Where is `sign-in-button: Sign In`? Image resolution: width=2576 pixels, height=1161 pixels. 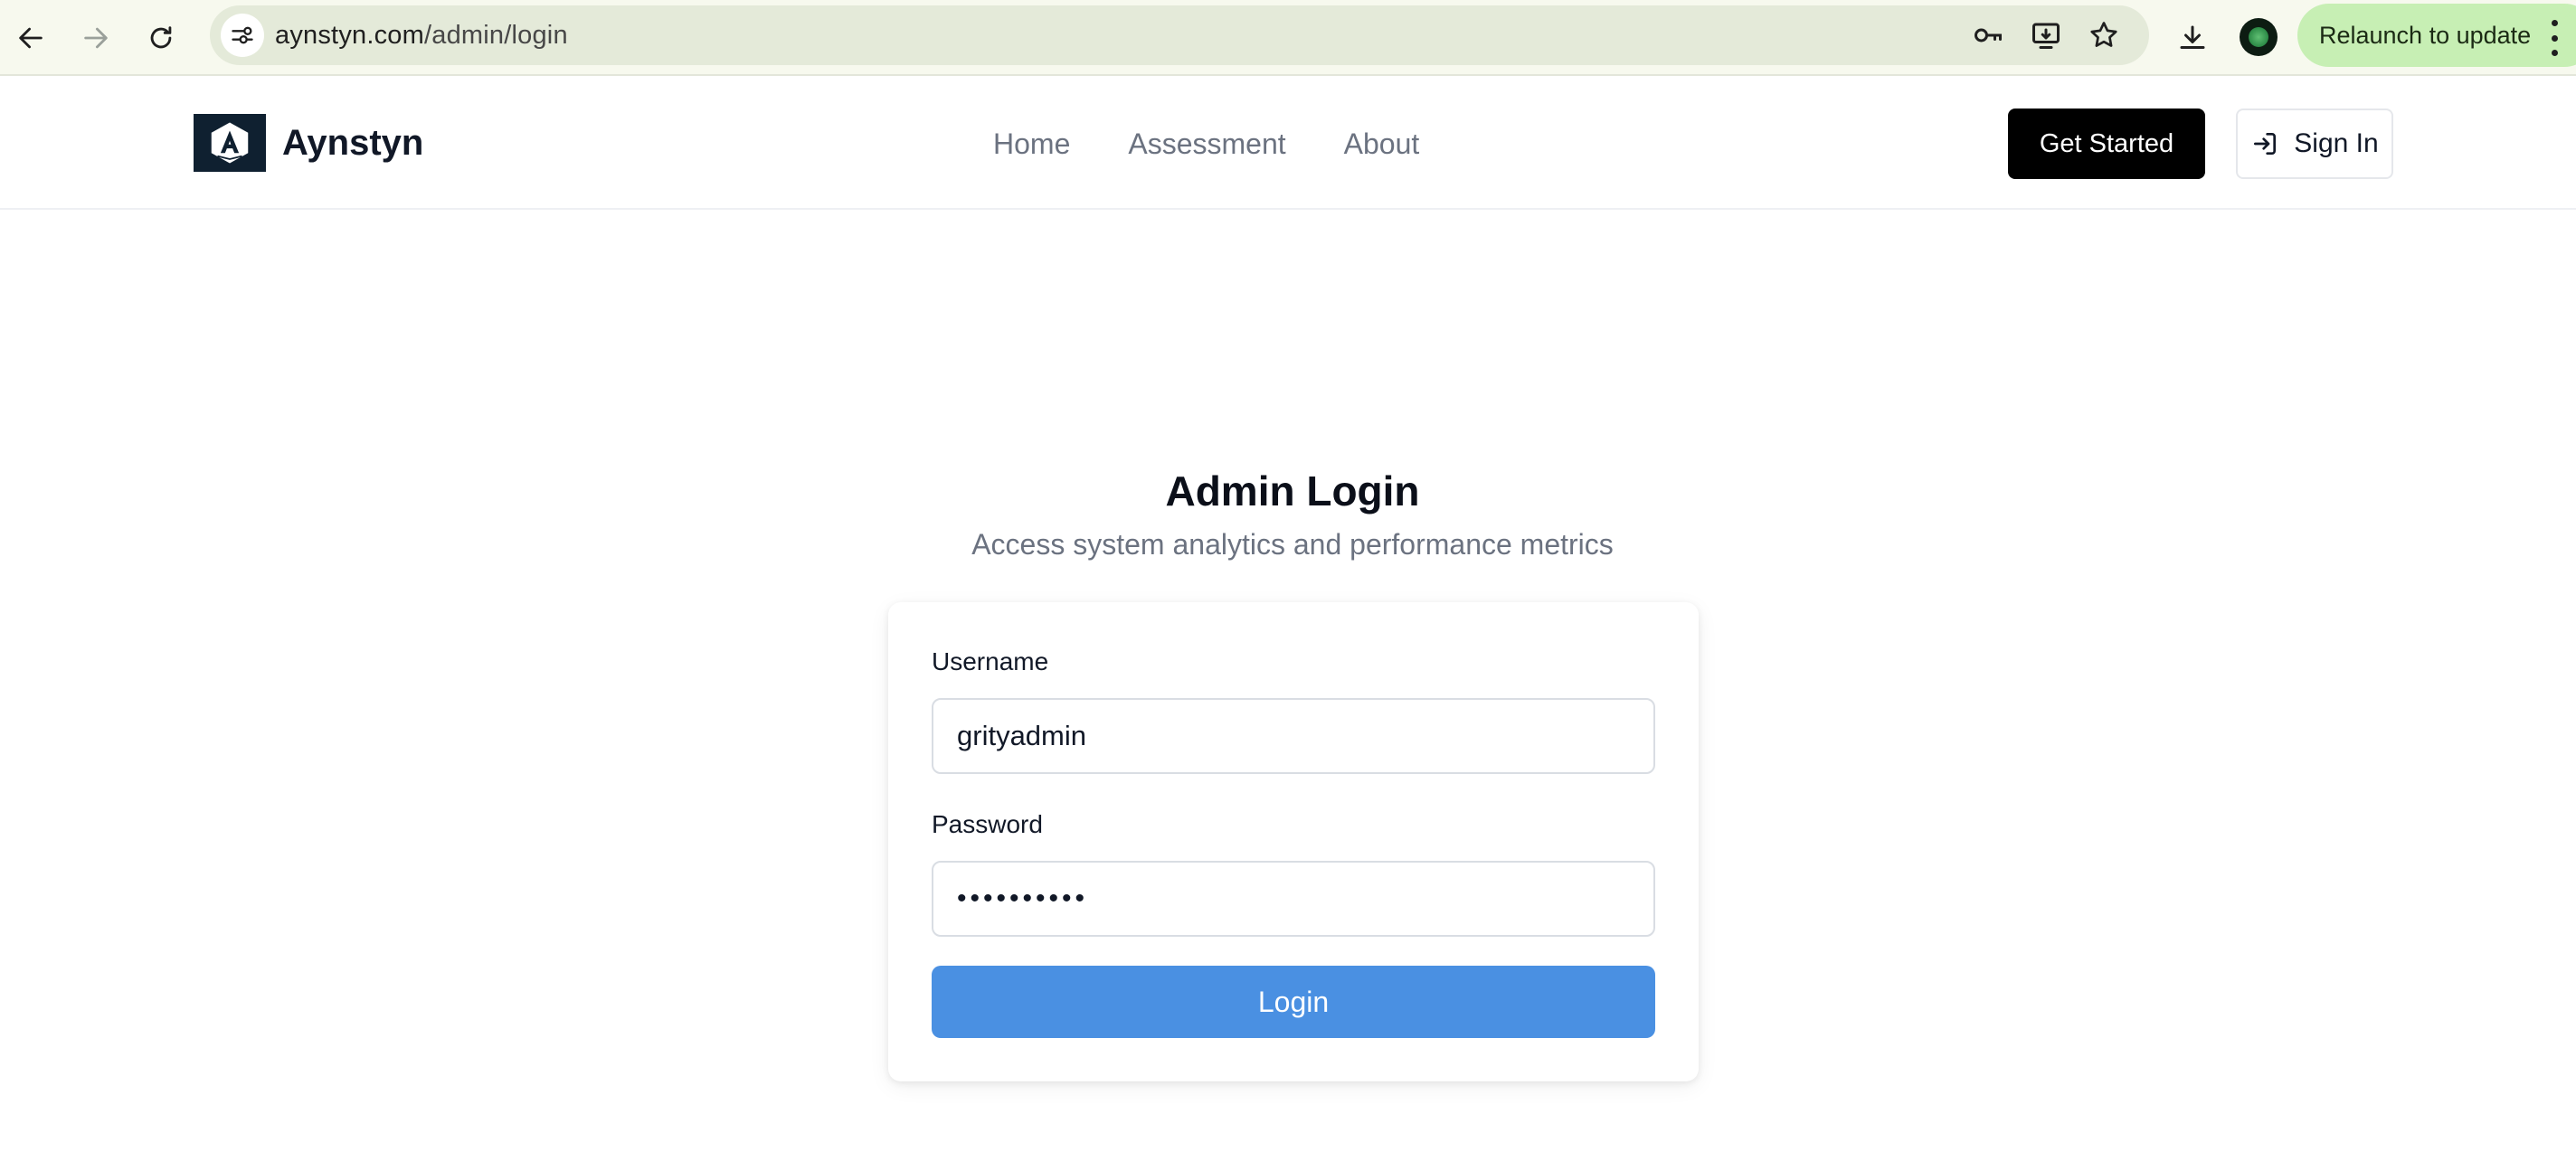
sign-in-button: Sign In is located at coordinates (2314, 144).